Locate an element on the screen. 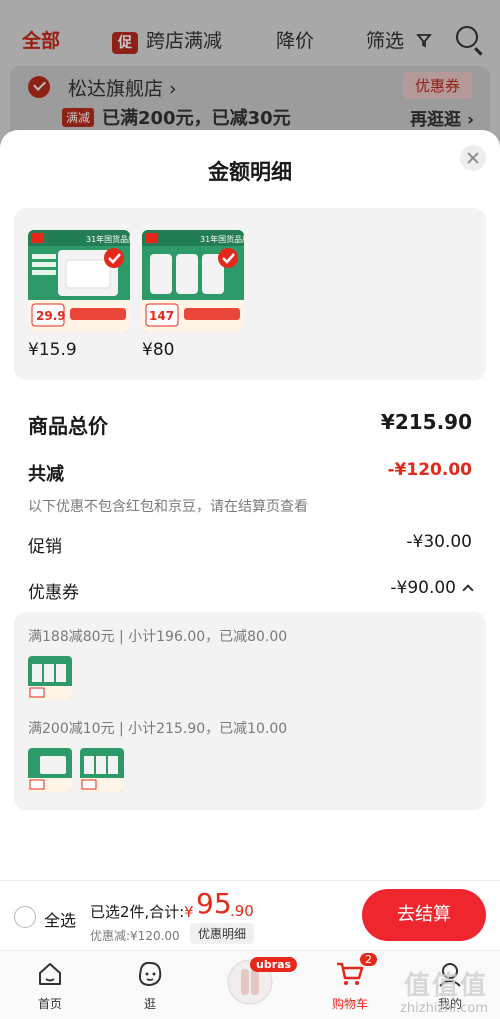  product-item: 31年国货品牌 147 ¥80 is located at coordinates (193, 295).